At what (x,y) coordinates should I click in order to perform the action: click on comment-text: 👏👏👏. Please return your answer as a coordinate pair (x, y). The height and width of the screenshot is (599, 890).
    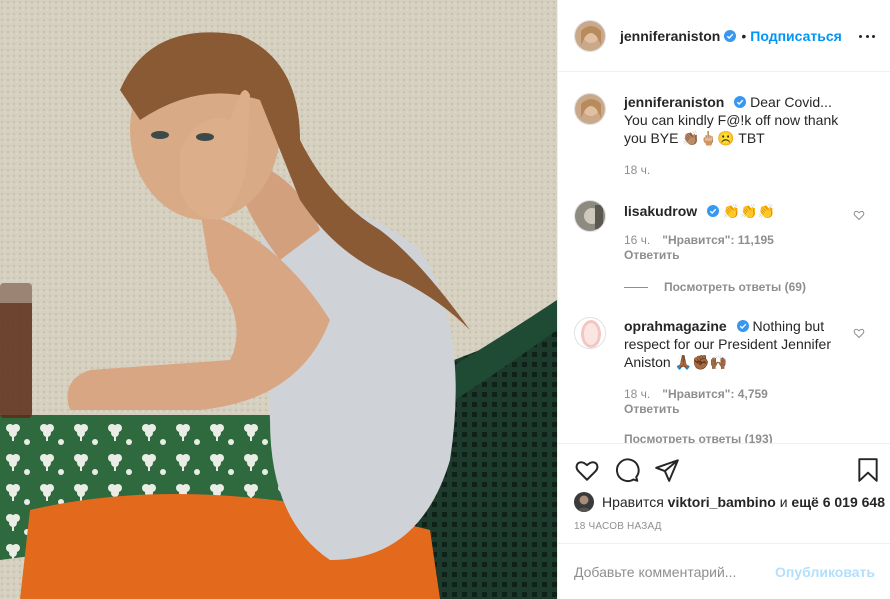
    Looking at the image, I should click on (749, 211).